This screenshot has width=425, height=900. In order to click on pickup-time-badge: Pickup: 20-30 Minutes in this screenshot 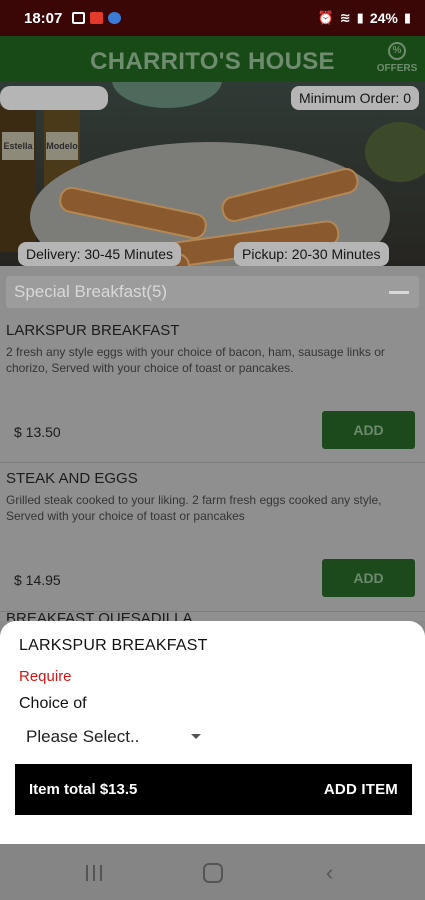, I will do `click(311, 254)`.